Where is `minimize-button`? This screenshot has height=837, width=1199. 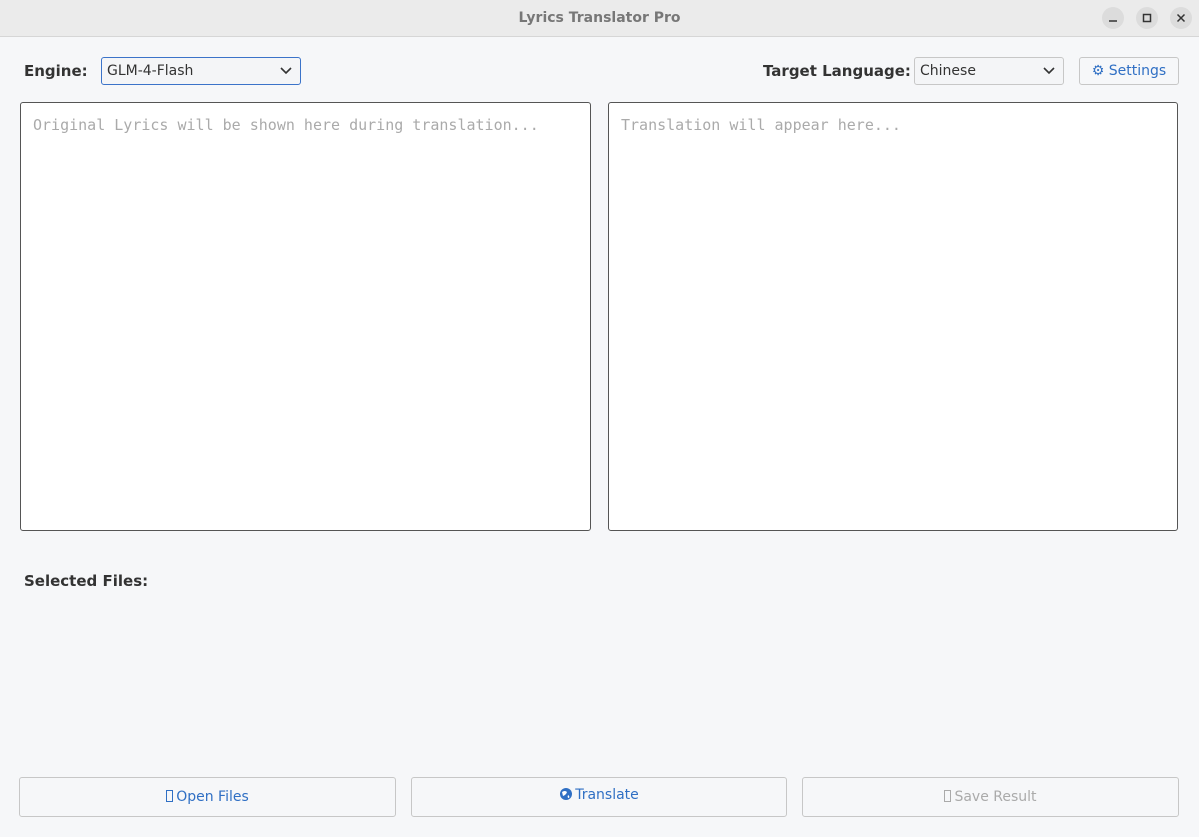
minimize-button is located at coordinates (1113, 18).